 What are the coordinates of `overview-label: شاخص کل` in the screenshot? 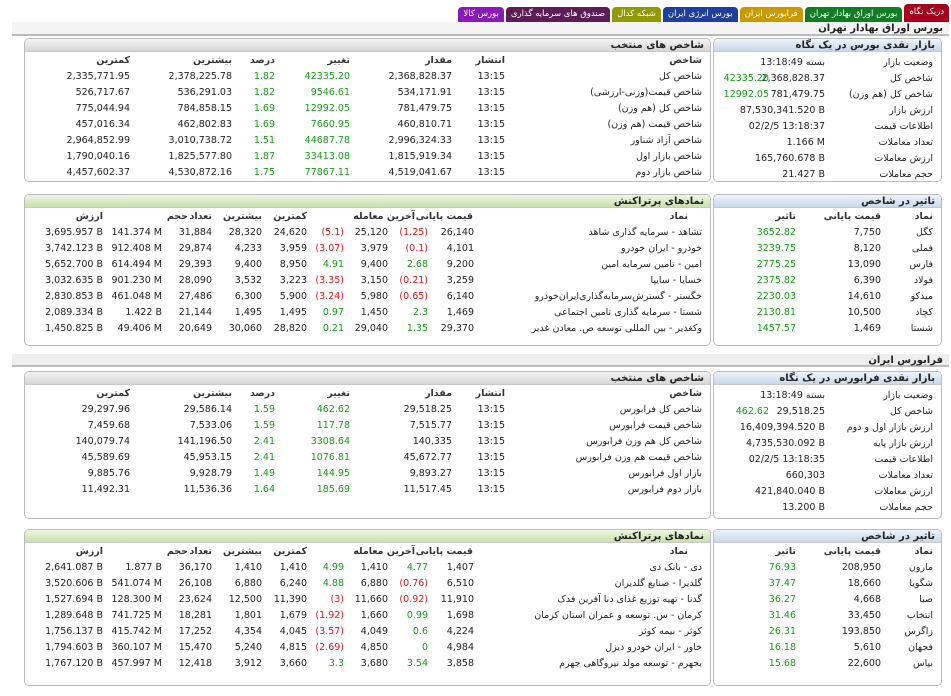 It's located at (911, 411).